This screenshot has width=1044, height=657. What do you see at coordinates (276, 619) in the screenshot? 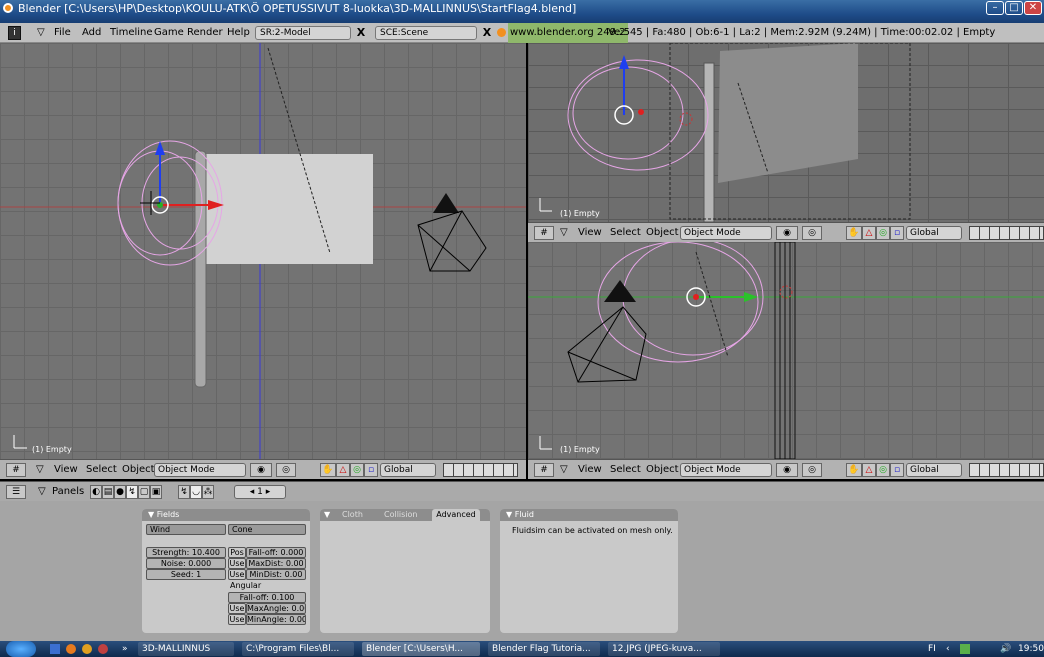
I see `minangle-field: MinAngle: 0.00` at bounding box center [276, 619].